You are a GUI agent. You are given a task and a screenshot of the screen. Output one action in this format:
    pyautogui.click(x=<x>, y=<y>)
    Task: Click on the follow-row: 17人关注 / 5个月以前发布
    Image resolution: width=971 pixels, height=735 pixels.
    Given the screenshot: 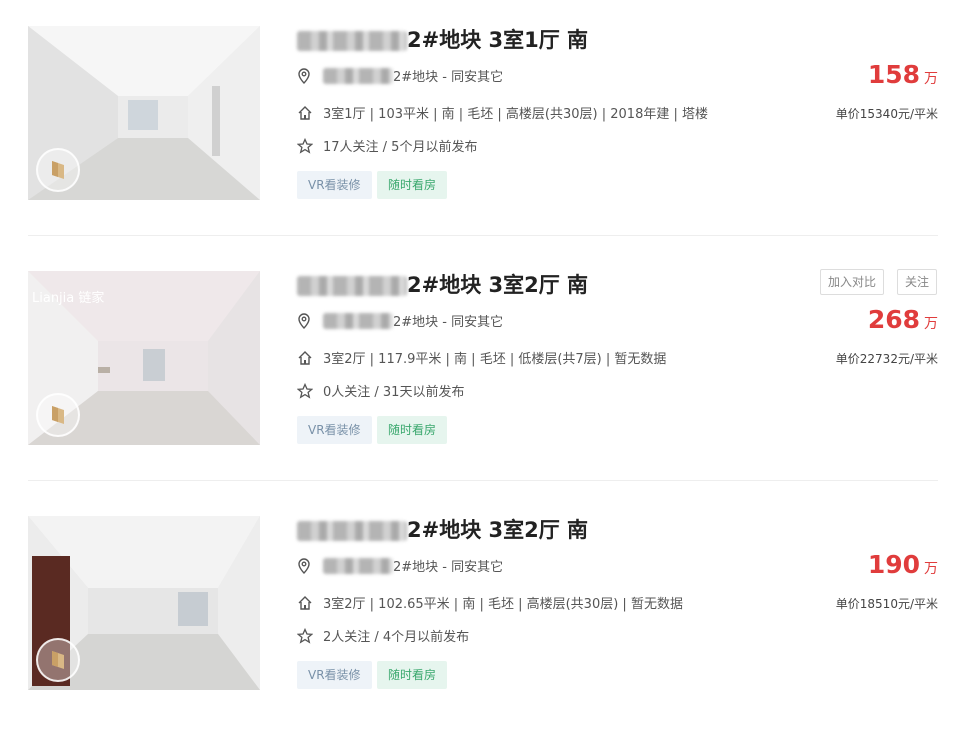 What is the action you would take?
    pyautogui.click(x=387, y=145)
    